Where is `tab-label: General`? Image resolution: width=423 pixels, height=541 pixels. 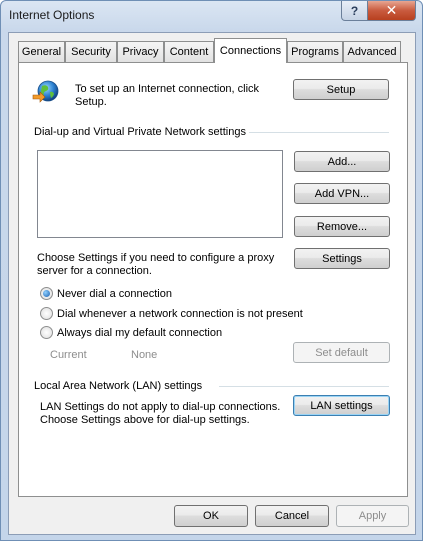
tab-label: General is located at coordinates (41, 52).